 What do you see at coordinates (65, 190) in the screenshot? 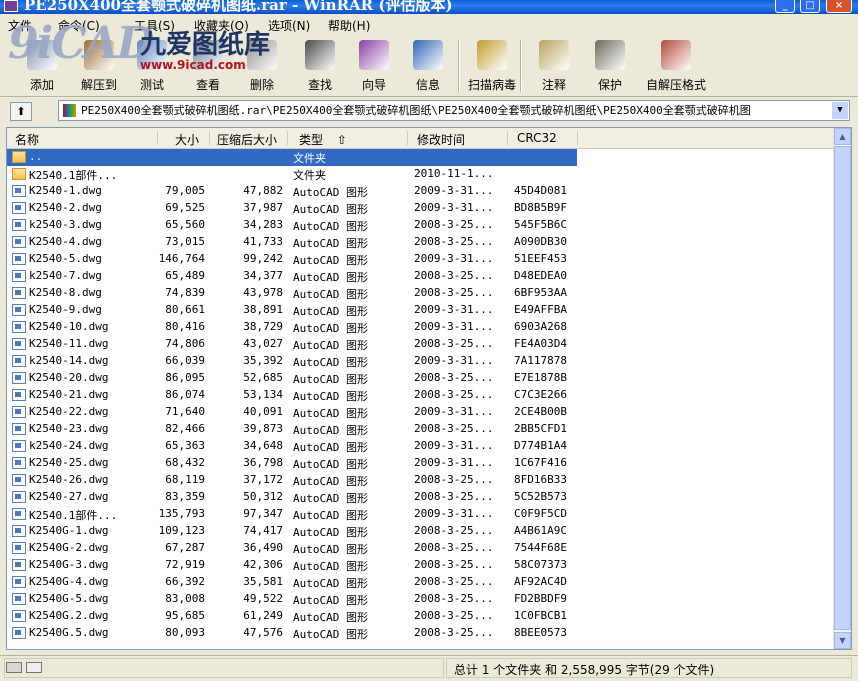
I see `cell-name: K2540-1.dwg` at bounding box center [65, 190].